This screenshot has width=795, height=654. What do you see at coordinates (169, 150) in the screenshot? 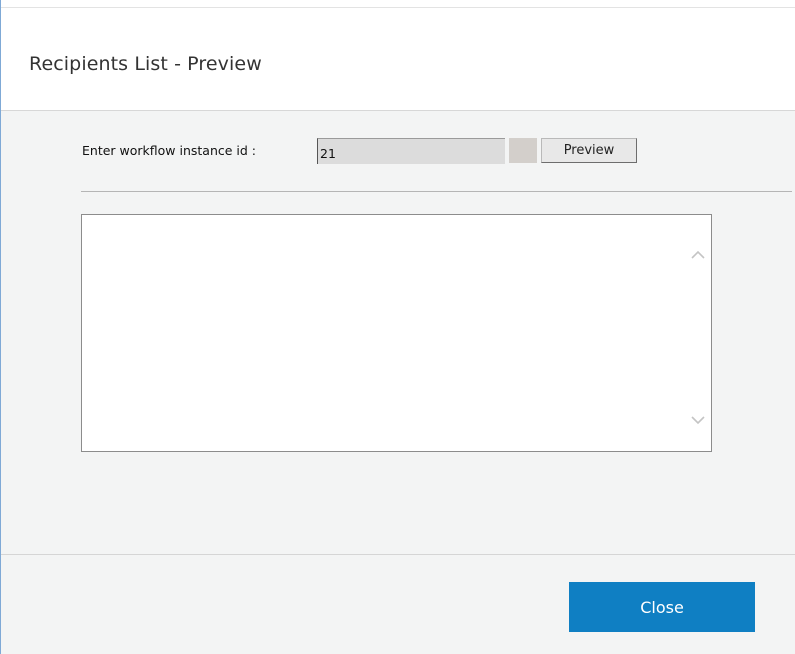
I see `workflow-id-label: Enter workflow instance id :` at bounding box center [169, 150].